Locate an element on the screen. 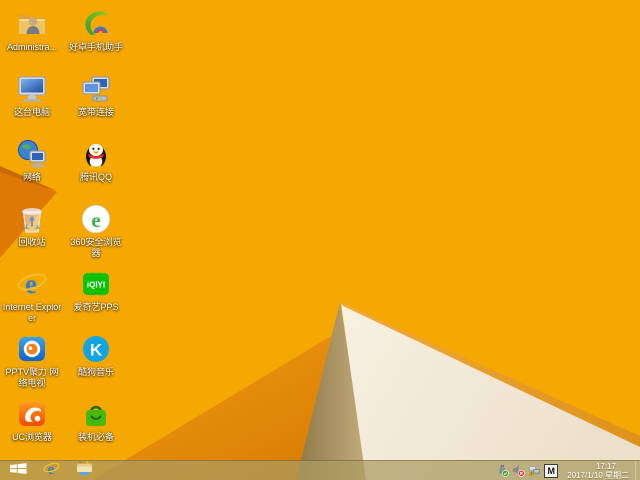  desktop-icon-label: 腾讯QQ is located at coordinates (95, 177).